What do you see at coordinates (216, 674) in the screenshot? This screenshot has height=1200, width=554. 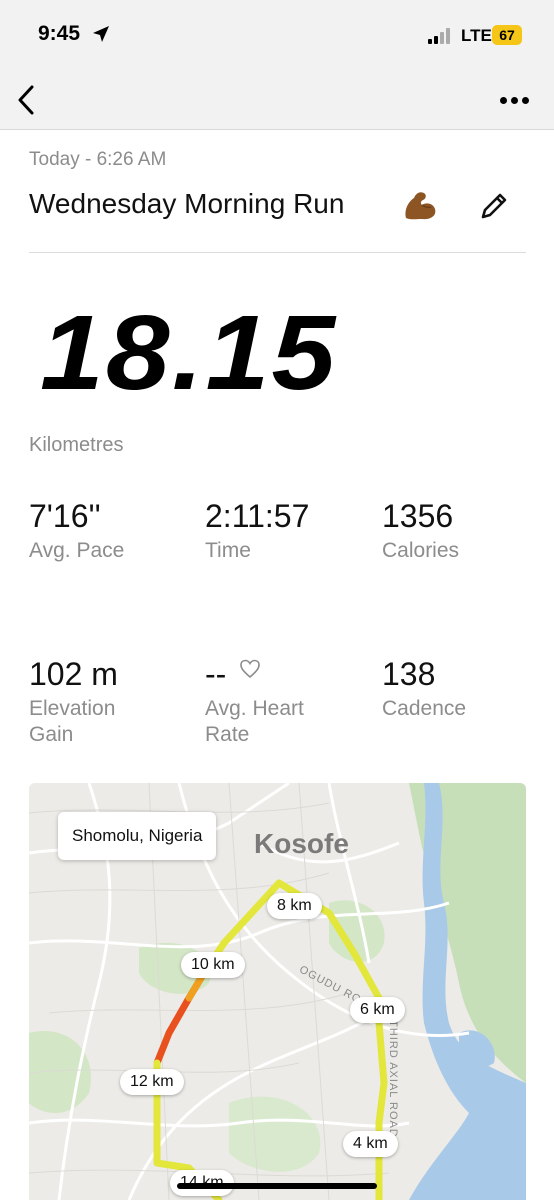 I see `heart-rate-value: --` at bounding box center [216, 674].